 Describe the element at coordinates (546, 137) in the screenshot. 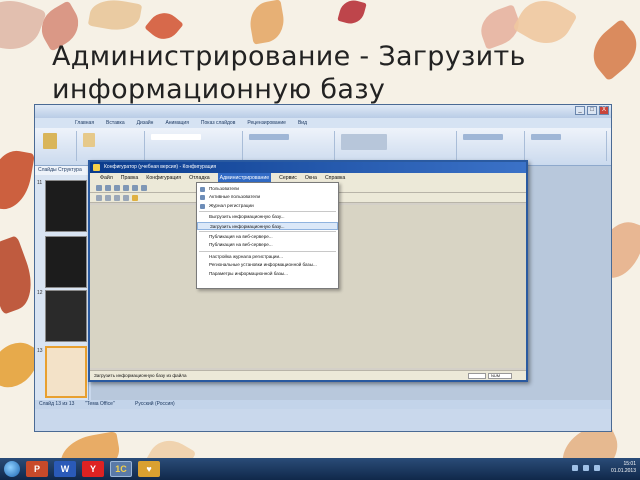

I see `find-icon` at that location.